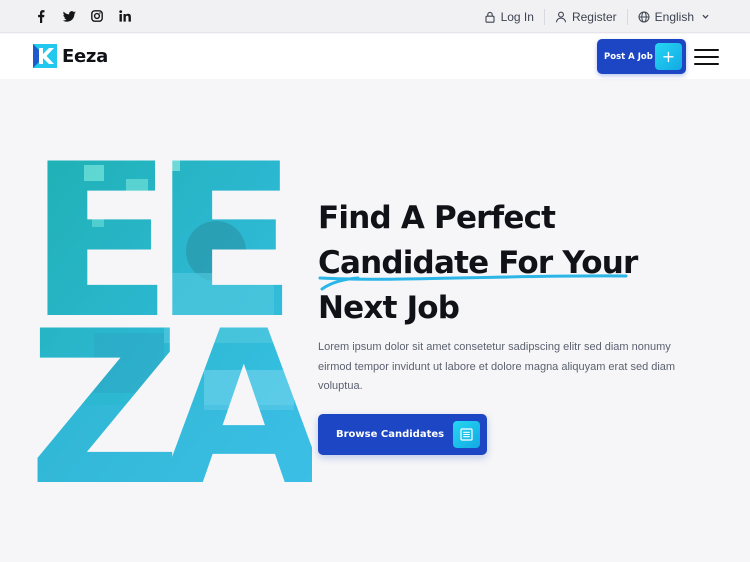 The height and width of the screenshot is (562, 750). I want to click on post-job-label: Post A Job, so click(628, 56).